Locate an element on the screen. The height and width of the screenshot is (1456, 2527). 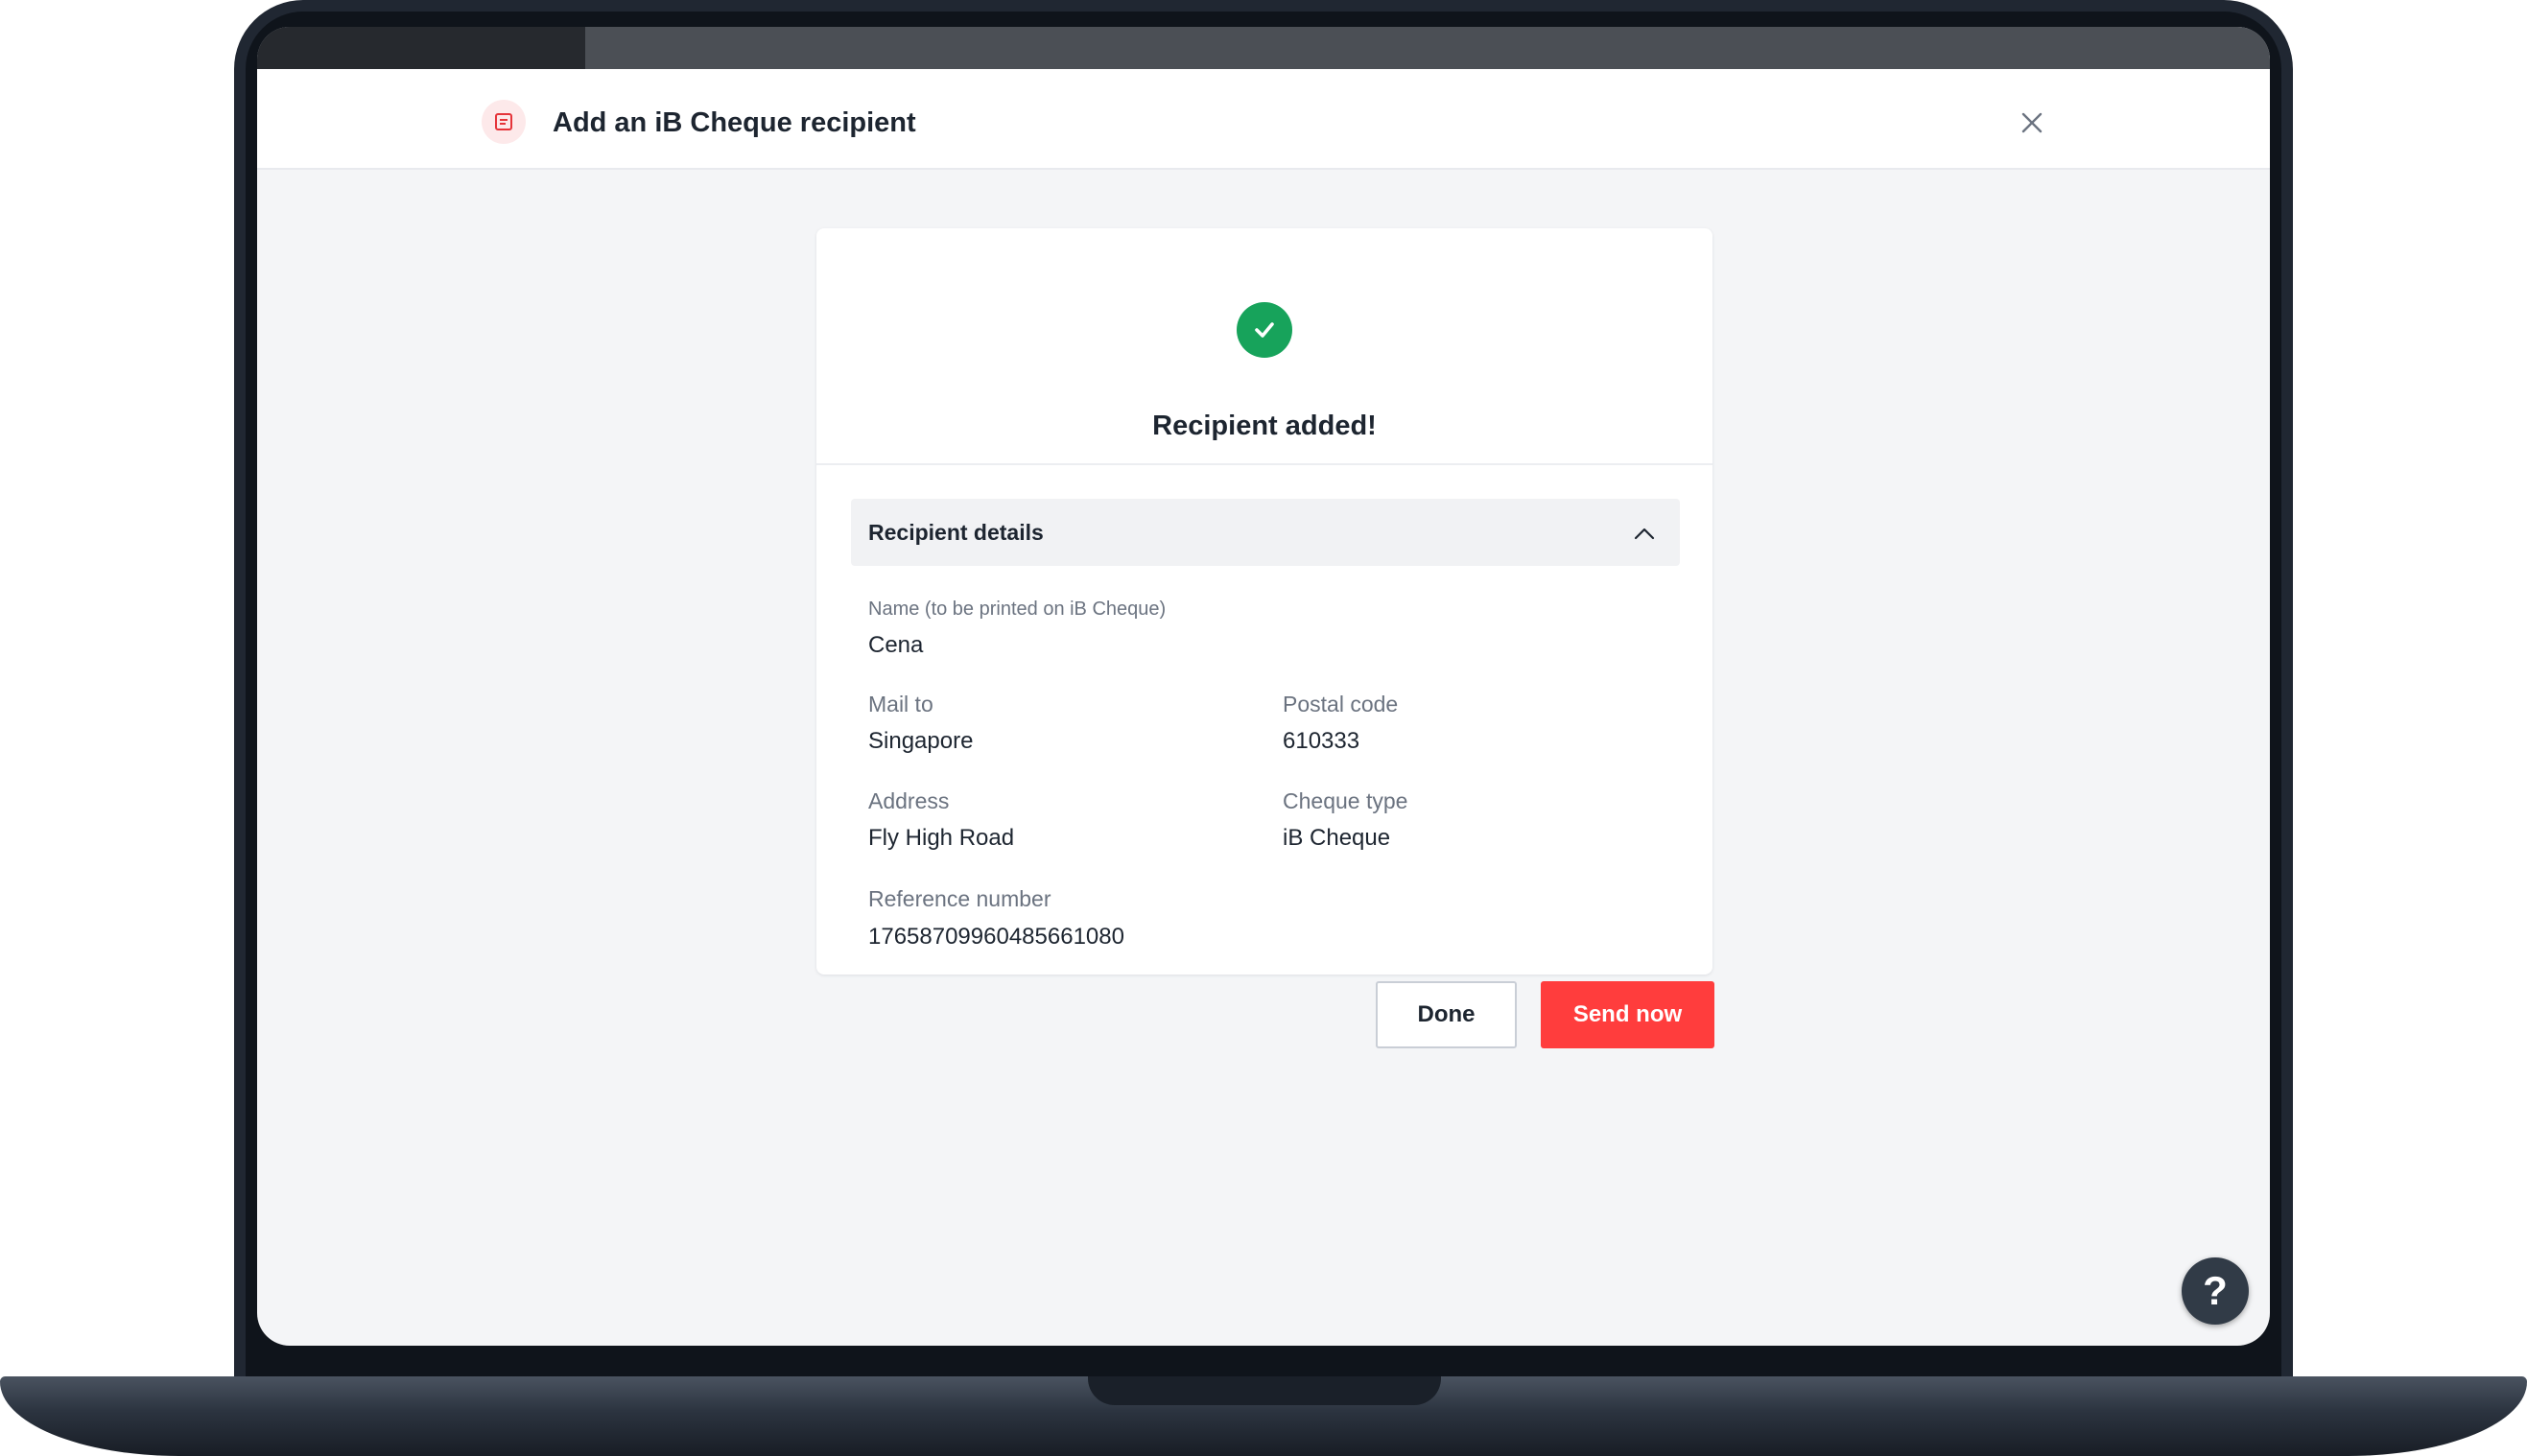
background-app-logo-area is located at coordinates (421, 48).